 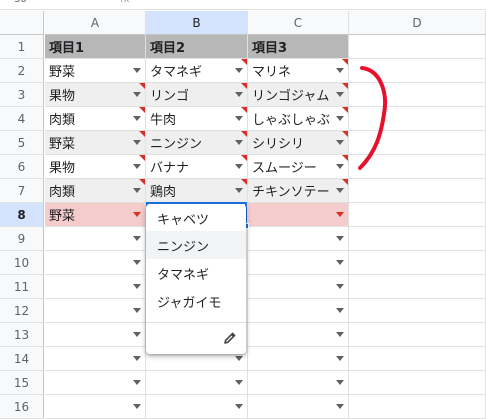 What do you see at coordinates (298, 167) in the screenshot?
I see `cell-c6: スムージー` at bounding box center [298, 167].